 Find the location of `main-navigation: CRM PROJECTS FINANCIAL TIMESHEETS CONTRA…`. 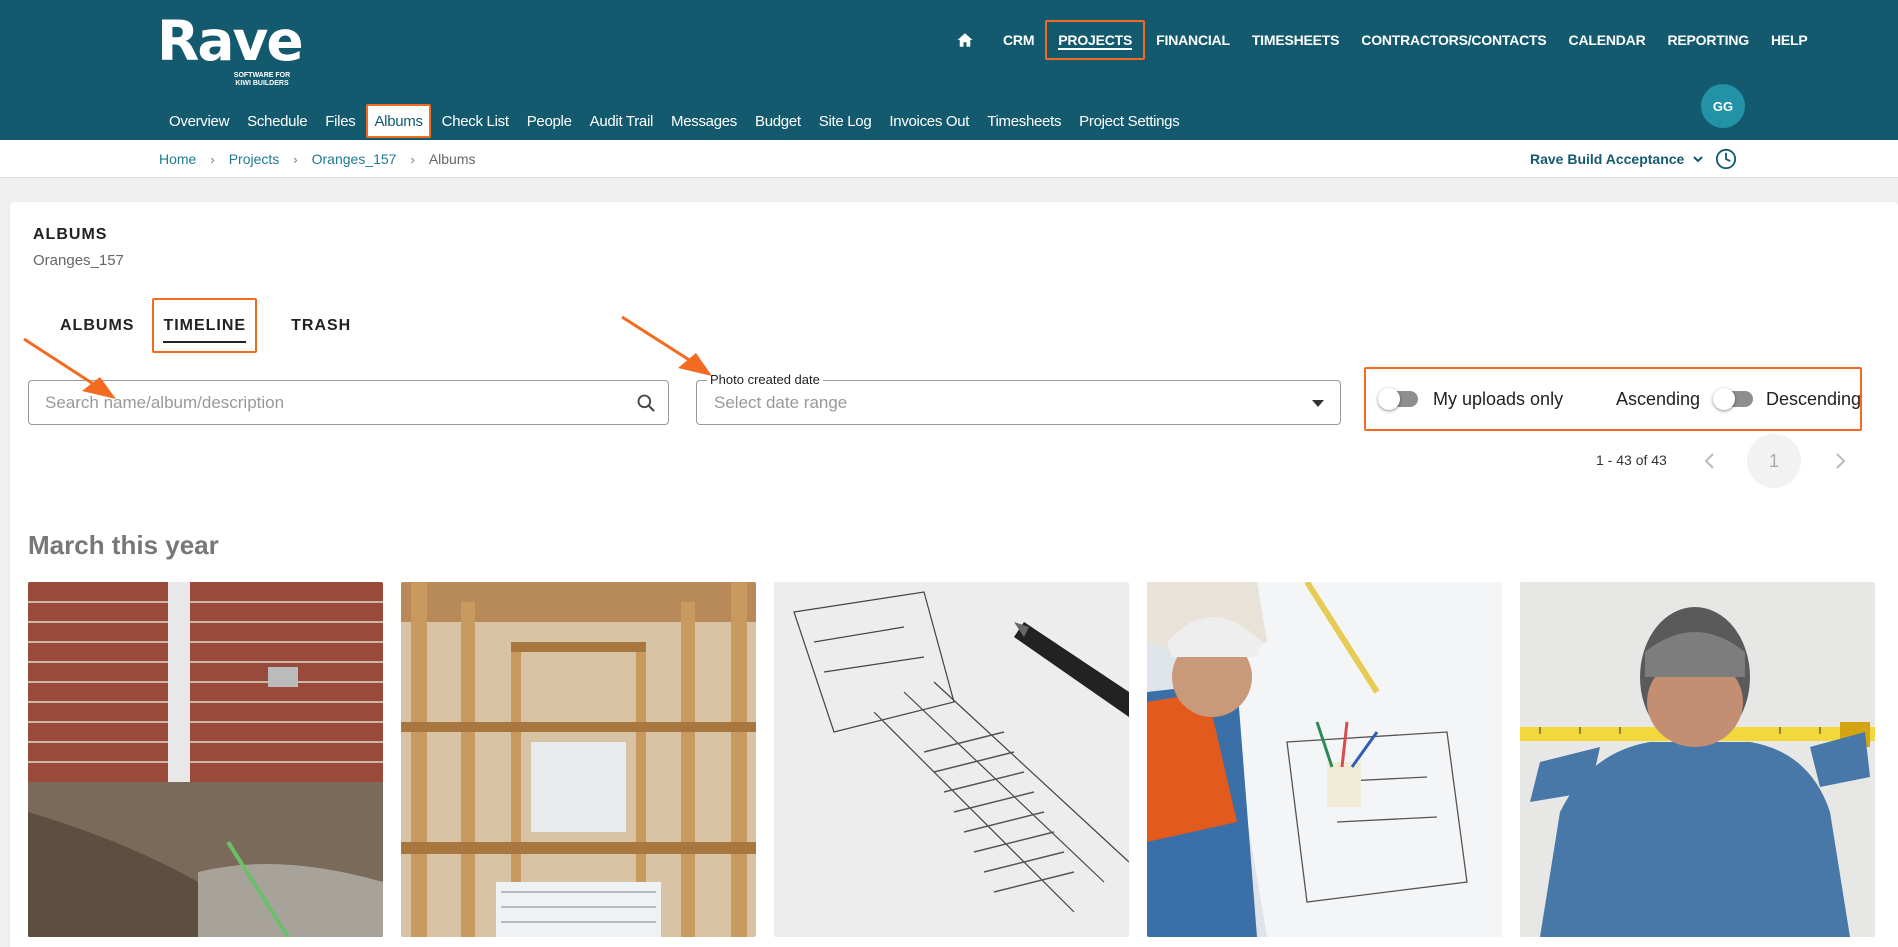

main-navigation: CRM PROJECTS FINANCIAL TIMESHEETS CONTRA… is located at coordinates (1384, 40).